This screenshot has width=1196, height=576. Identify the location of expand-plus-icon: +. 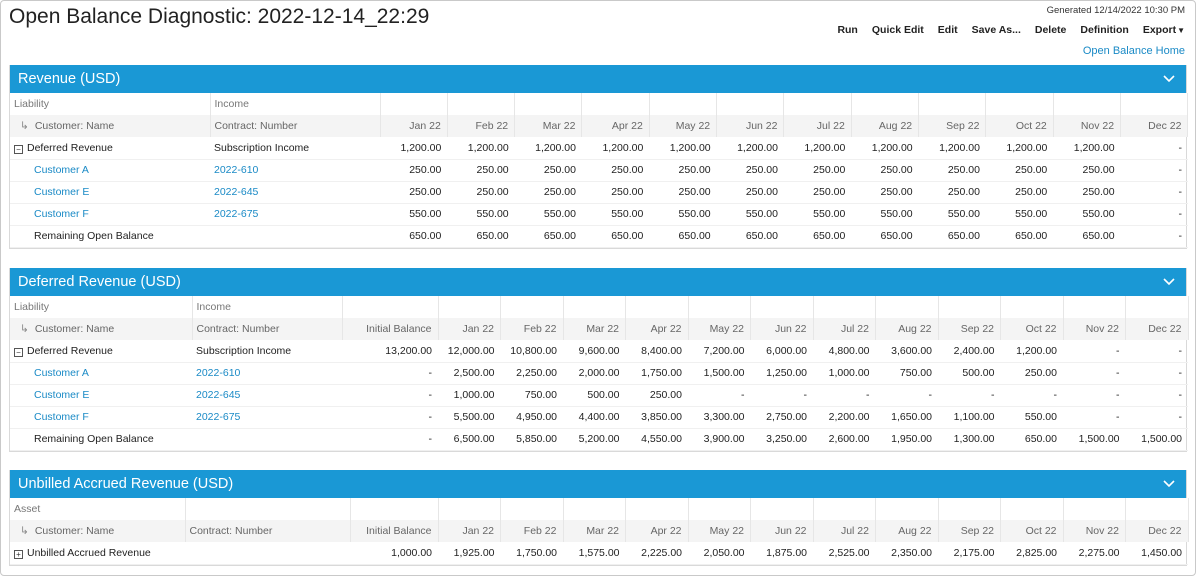
(18, 554).